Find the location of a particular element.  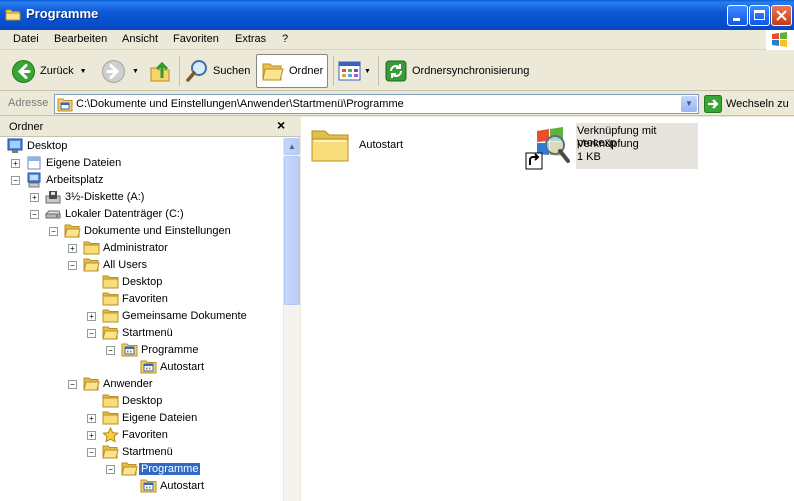

tree-item: Favoriten is located at coordinates (141, 299).